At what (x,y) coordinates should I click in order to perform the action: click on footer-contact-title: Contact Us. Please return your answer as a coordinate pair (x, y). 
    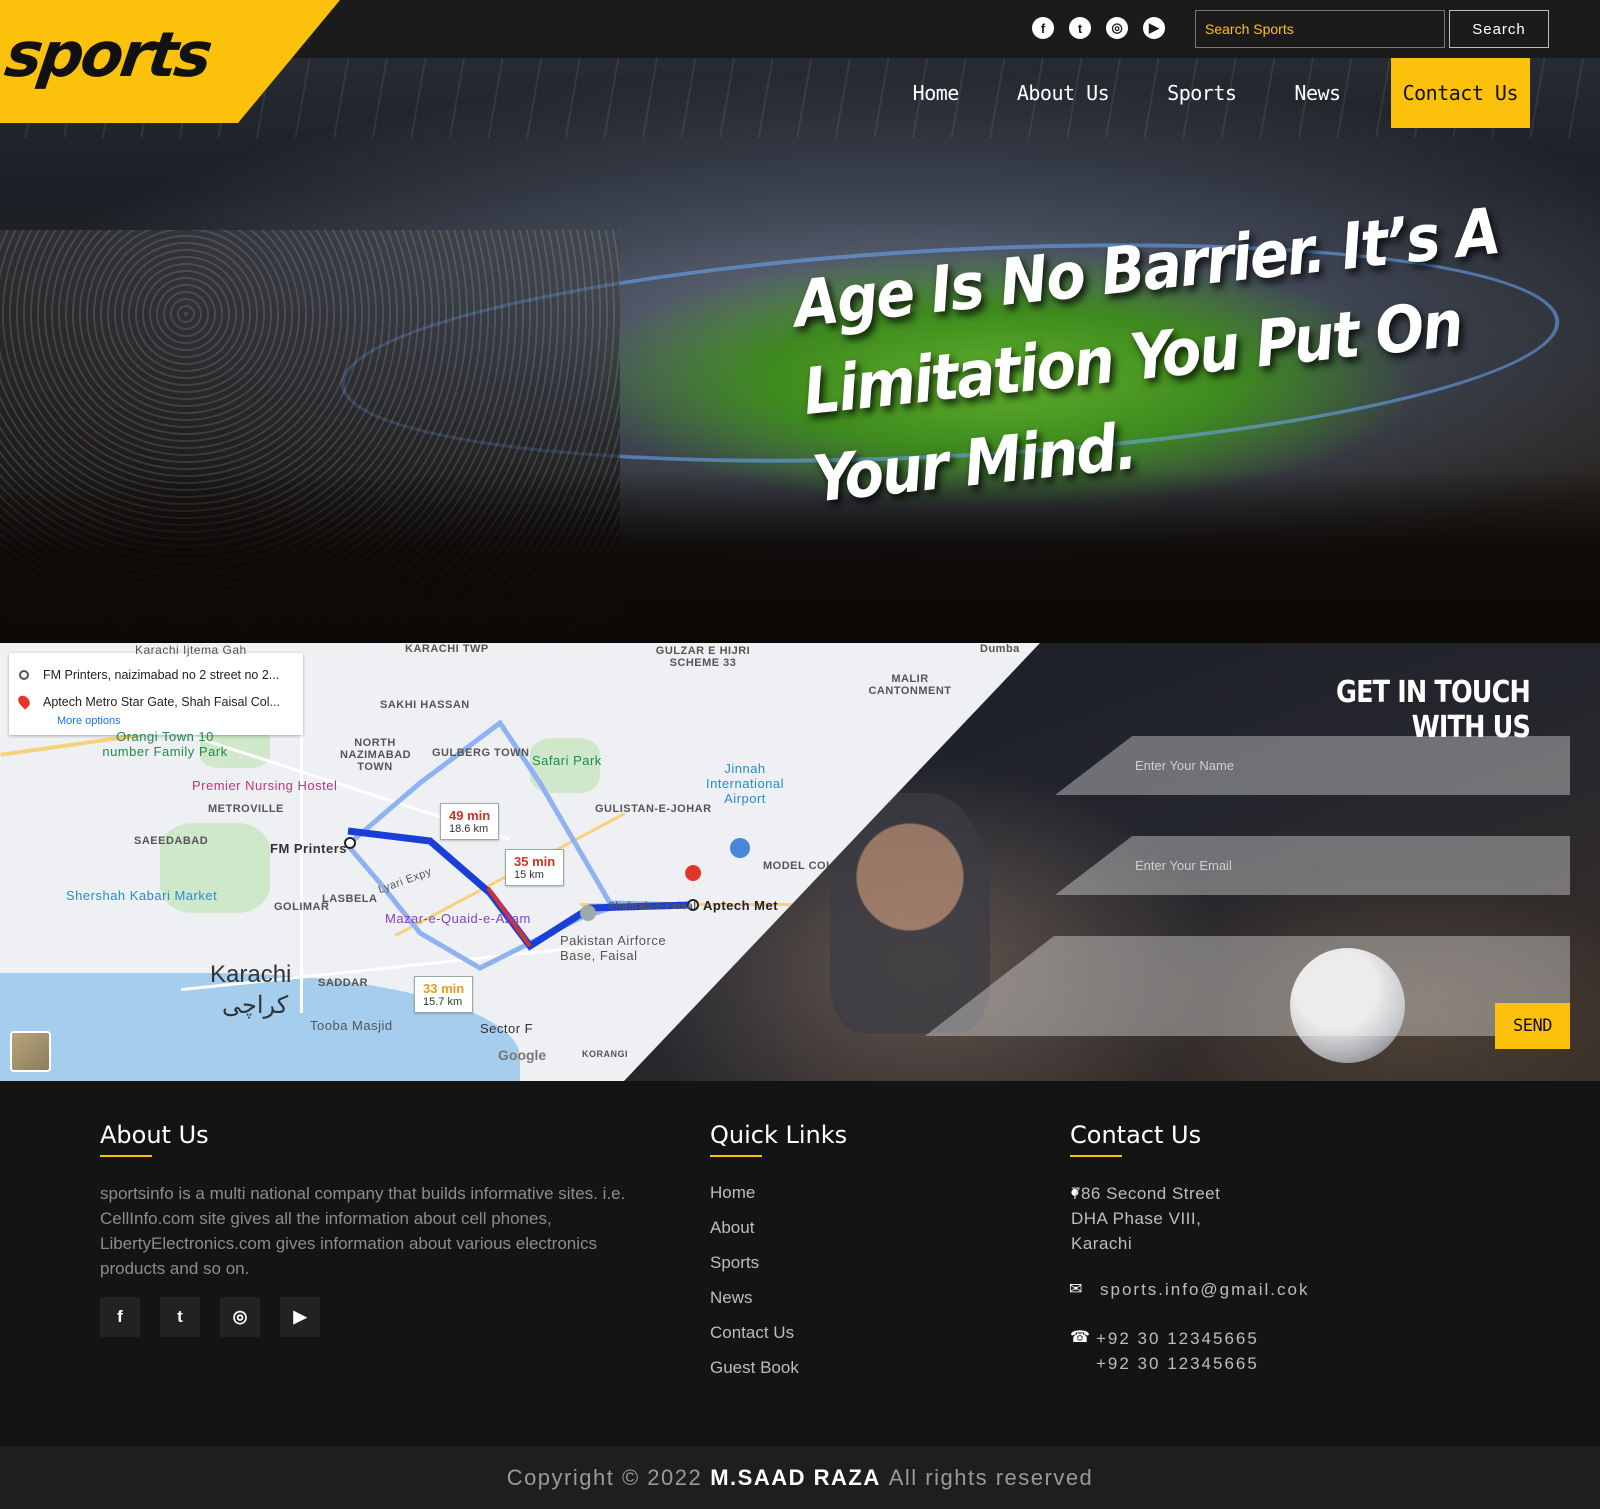
    Looking at the image, I should click on (1136, 1139).